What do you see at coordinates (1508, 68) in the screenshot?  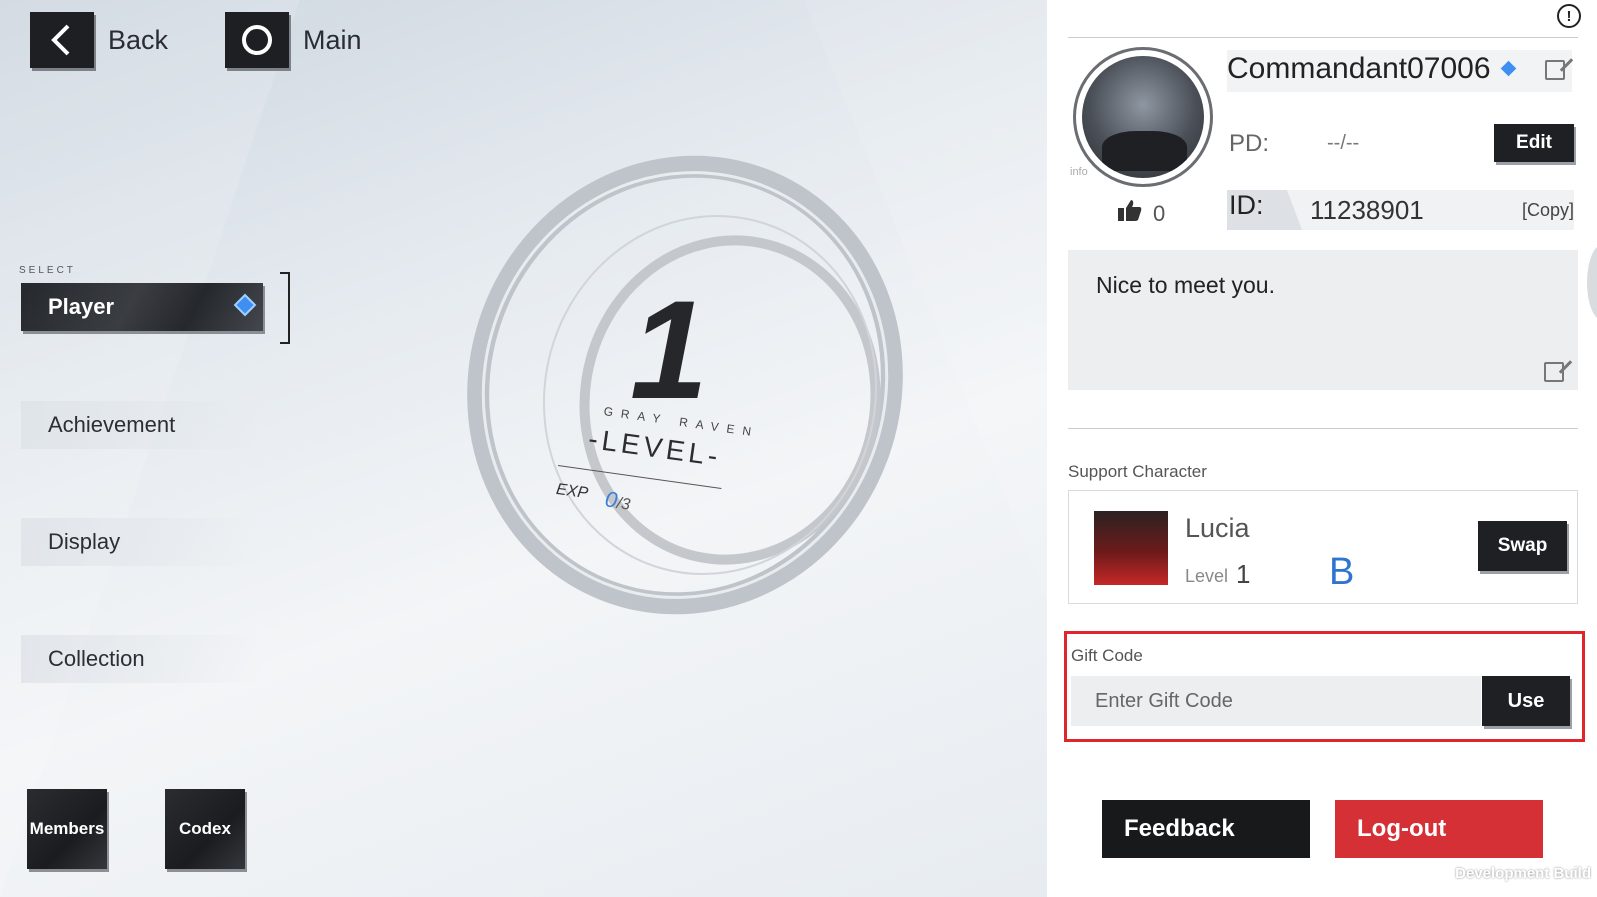 I see `diamond-icon` at bounding box center [1508, 68].